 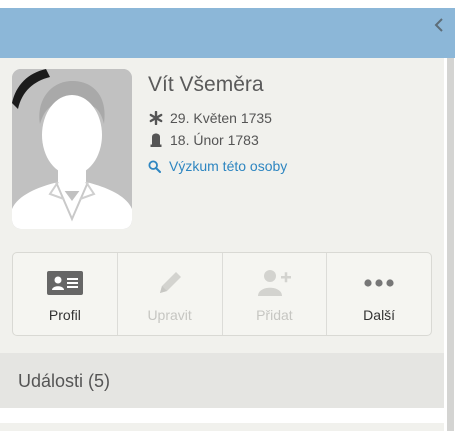 I want to click on events-section-body, so click(x=222, y=415).